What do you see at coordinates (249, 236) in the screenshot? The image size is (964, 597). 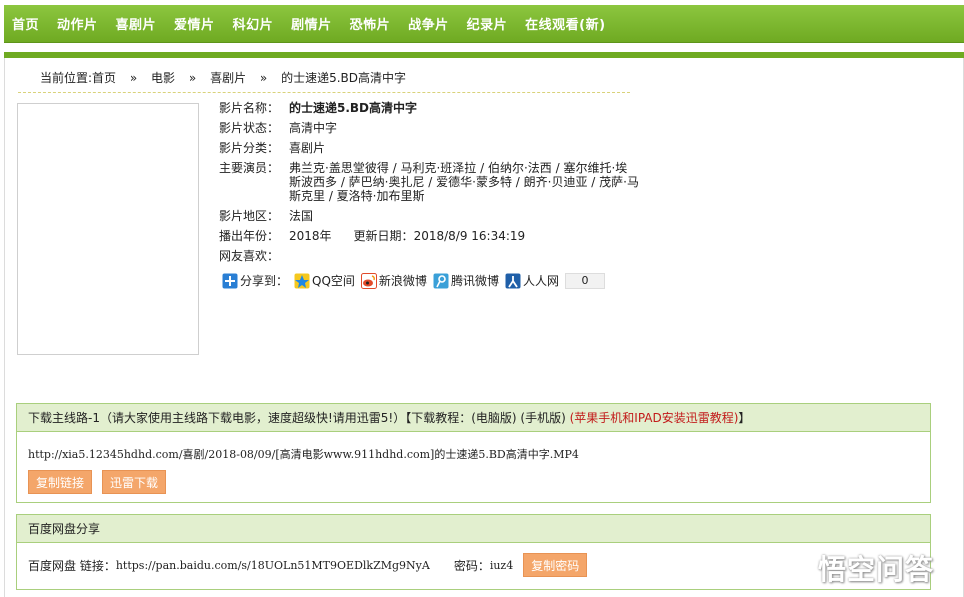 I see `year-label: 播出年份：` at bounding box center [249, 236].